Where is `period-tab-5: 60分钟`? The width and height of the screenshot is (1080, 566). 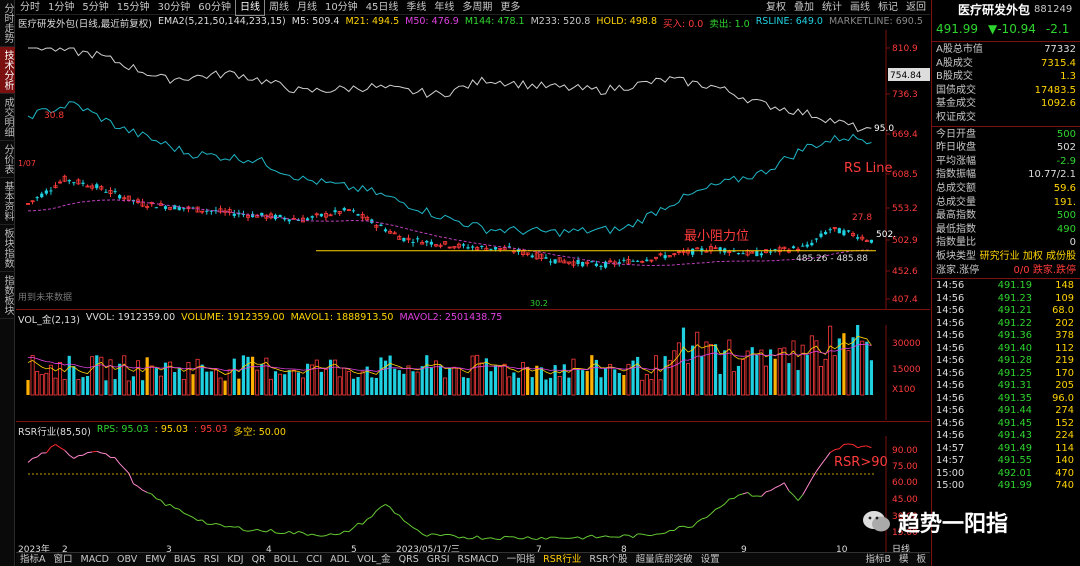
period-tab-5: 60分钟 is located at coordinates (214, 7).